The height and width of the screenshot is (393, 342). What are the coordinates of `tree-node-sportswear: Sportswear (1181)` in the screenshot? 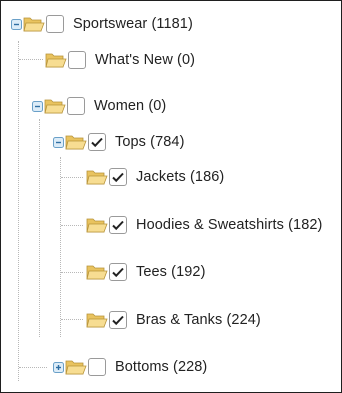 It's located at (102, 24).